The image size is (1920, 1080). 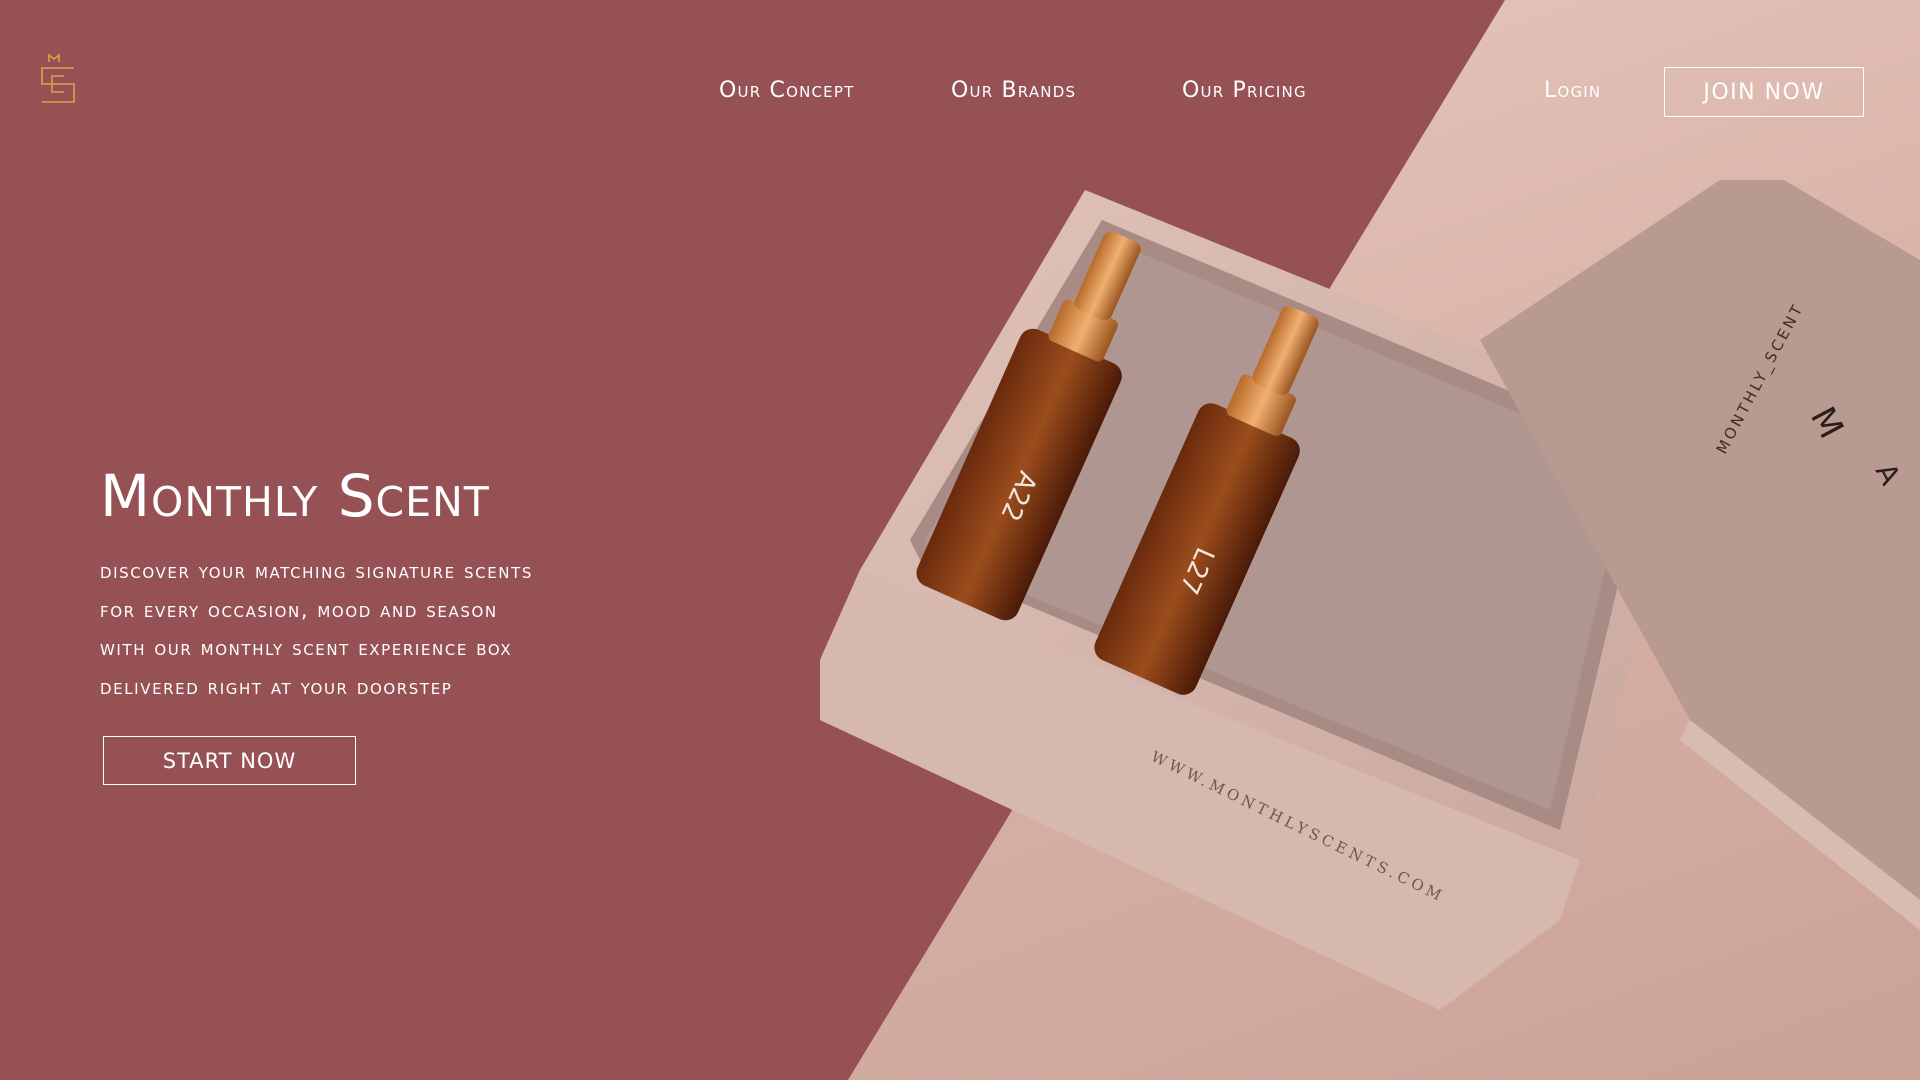 I want to click on nav-link-our-brands: Our Brands, so click(x=1013, y=90).